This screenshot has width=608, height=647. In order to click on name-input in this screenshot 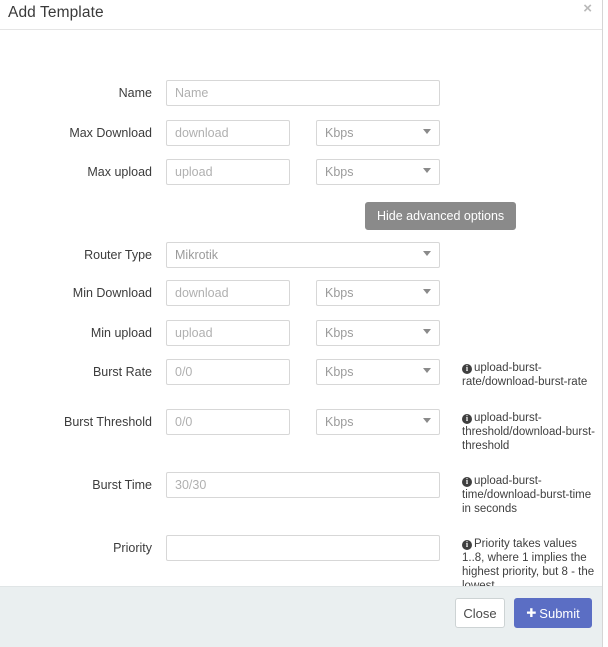, I will do `click(303, 93)`.